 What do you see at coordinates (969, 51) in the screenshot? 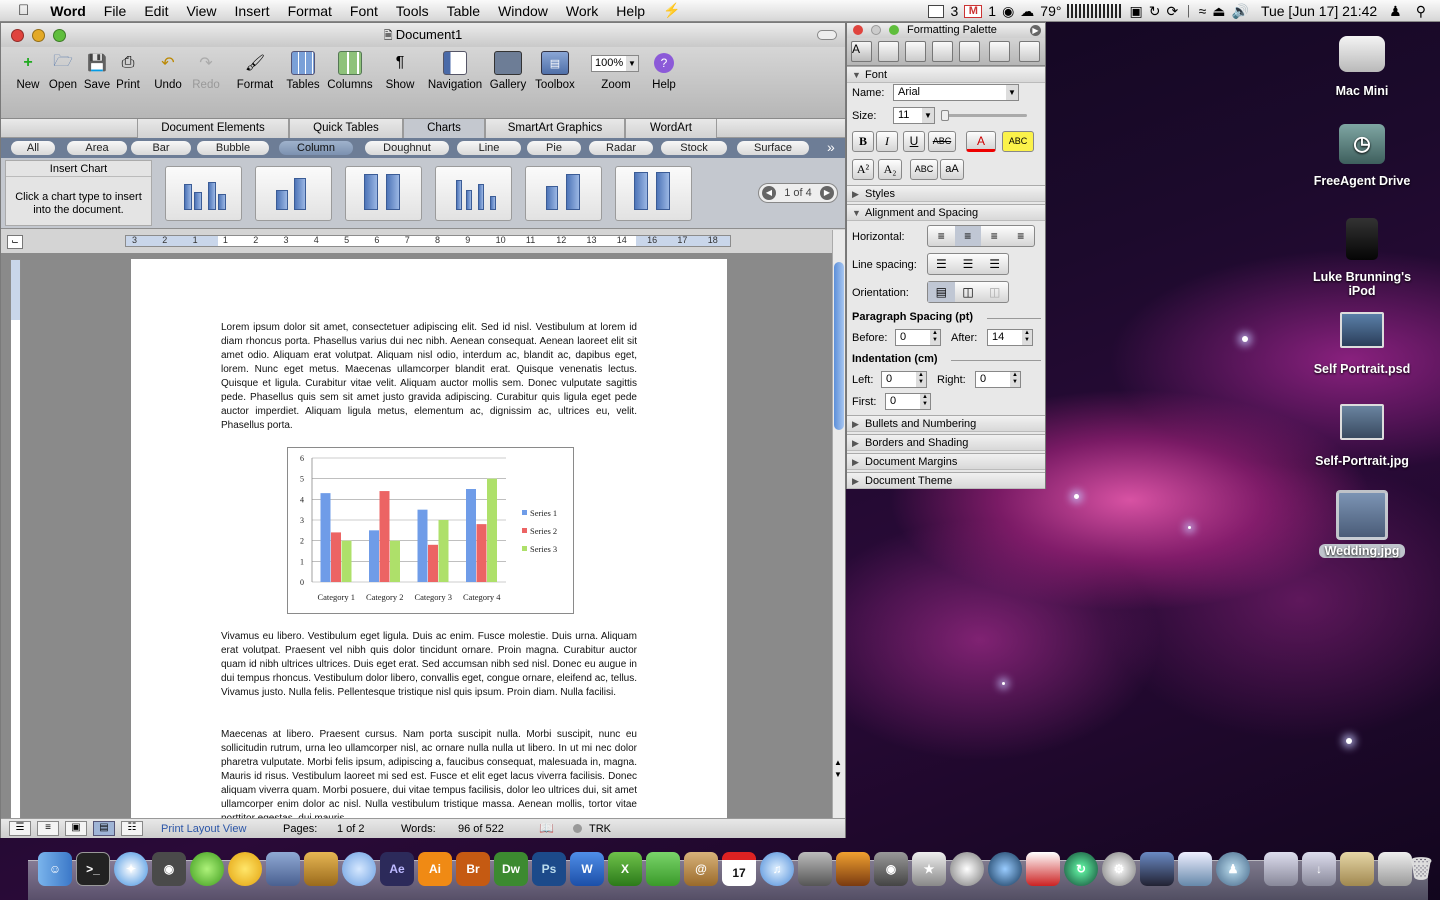
I see `reference-tools-tab-icon` at bounding box center [969, 51].